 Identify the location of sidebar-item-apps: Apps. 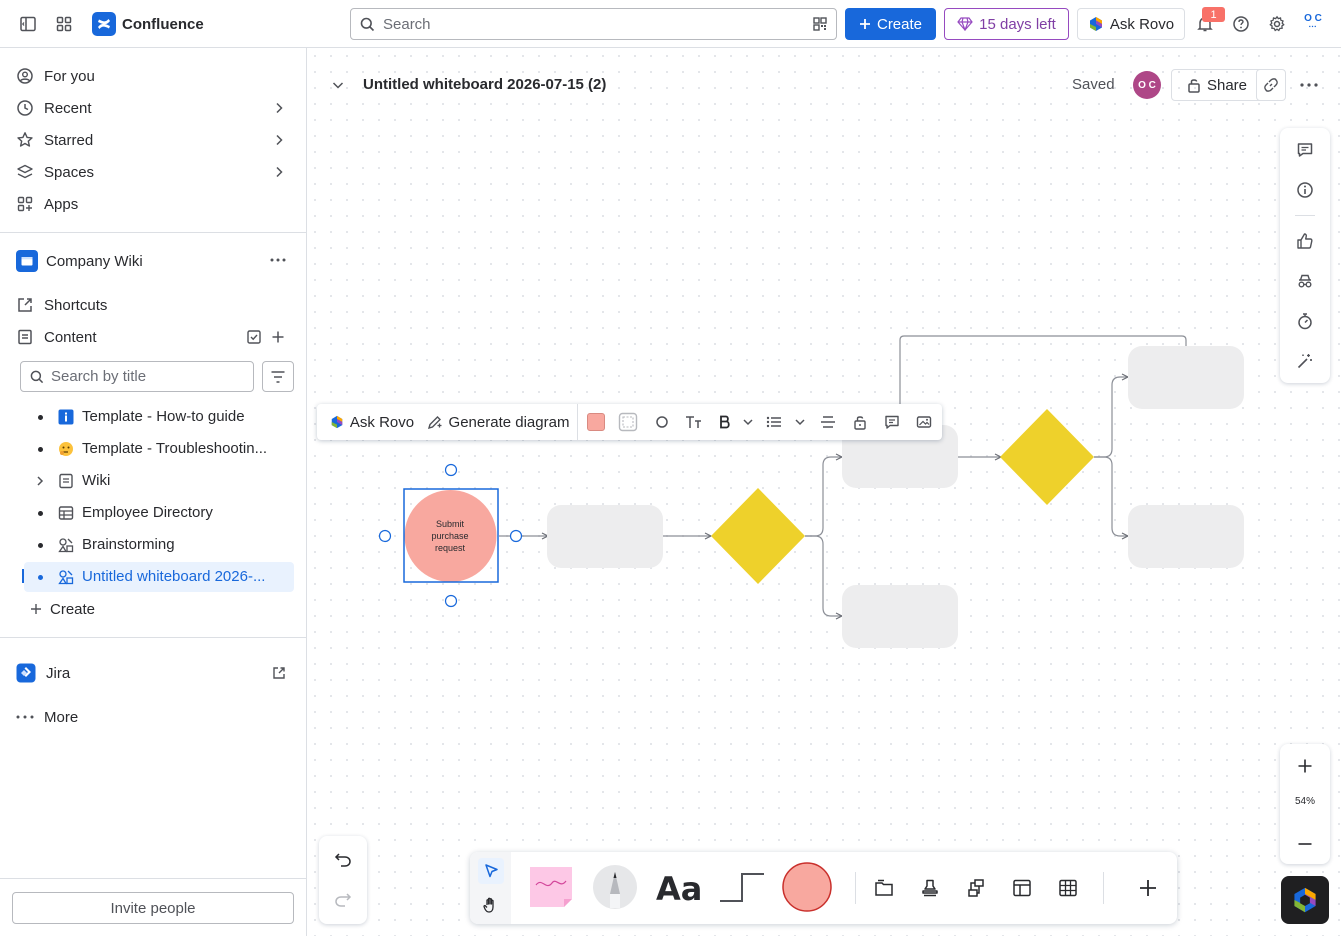
(155, 204).